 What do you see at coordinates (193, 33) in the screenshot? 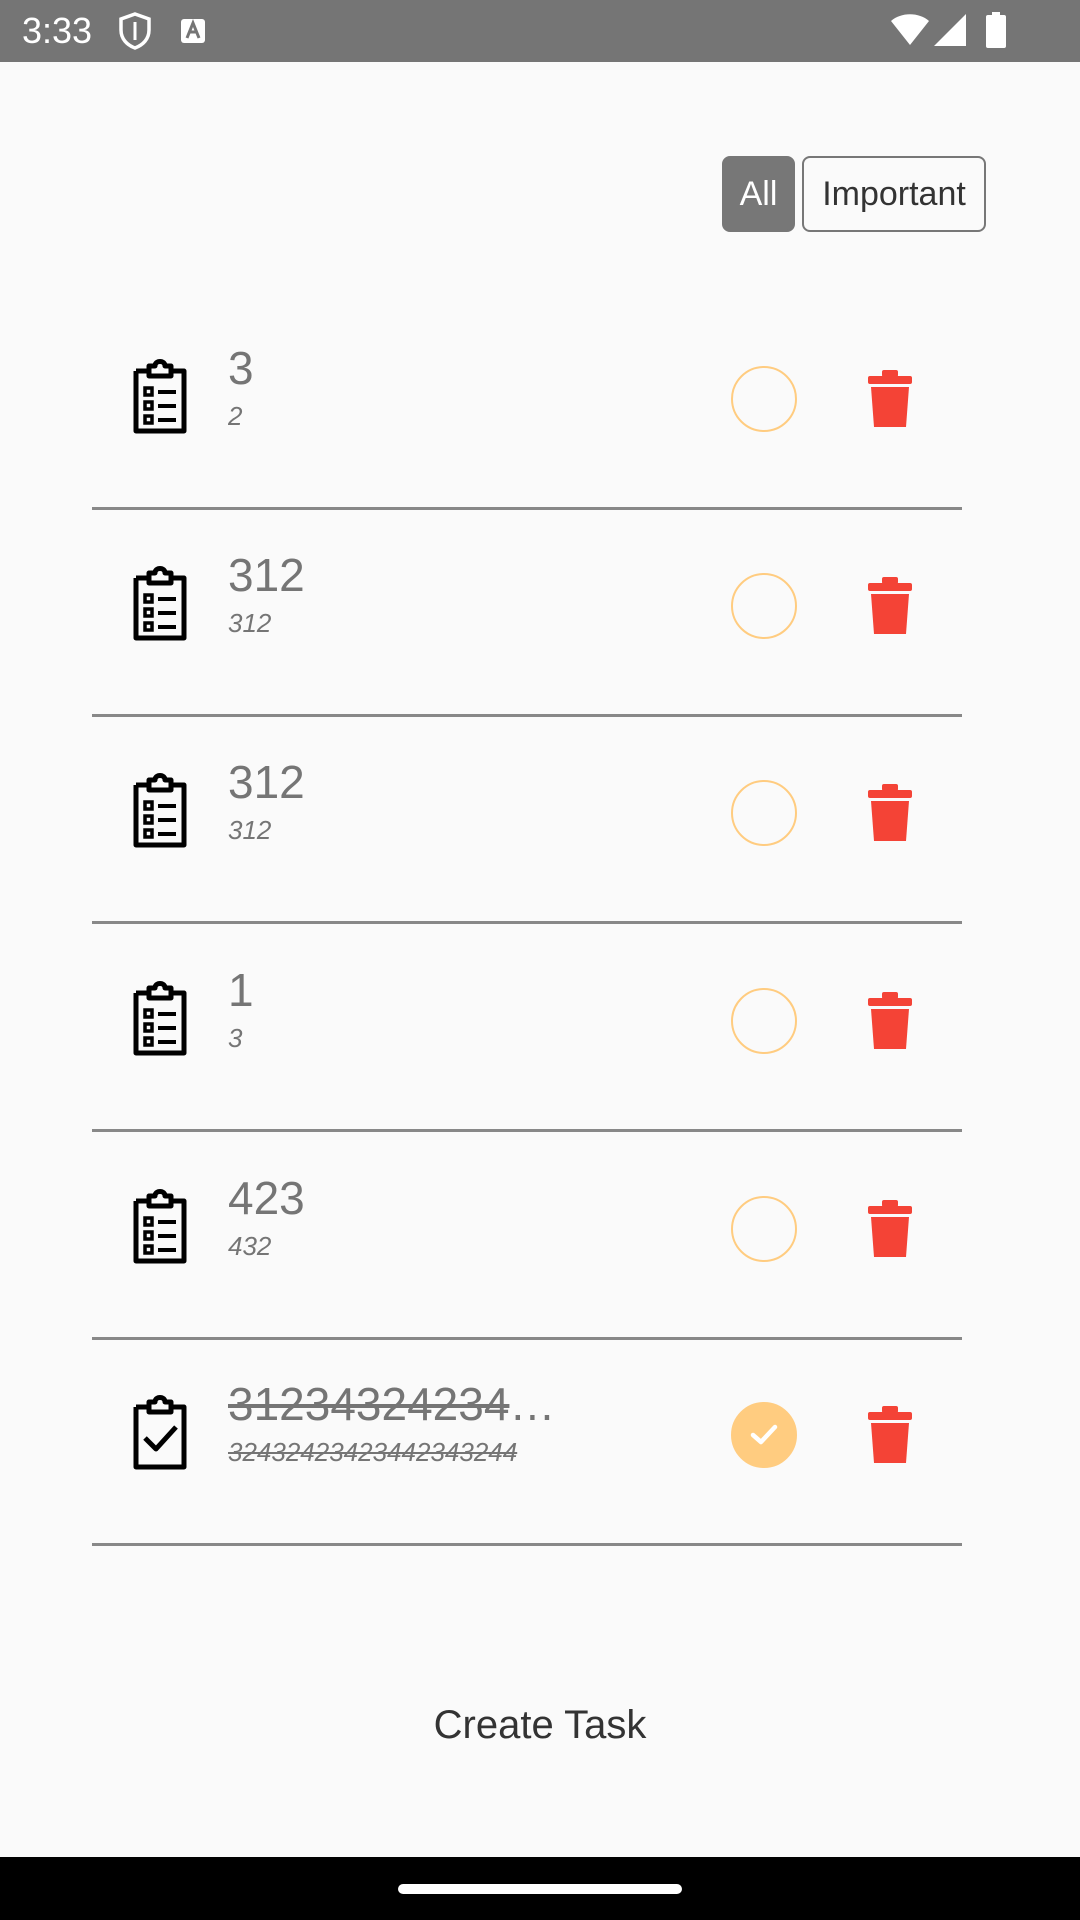
I see `keyboard-notification-icon` at bounding box center [193, 33].